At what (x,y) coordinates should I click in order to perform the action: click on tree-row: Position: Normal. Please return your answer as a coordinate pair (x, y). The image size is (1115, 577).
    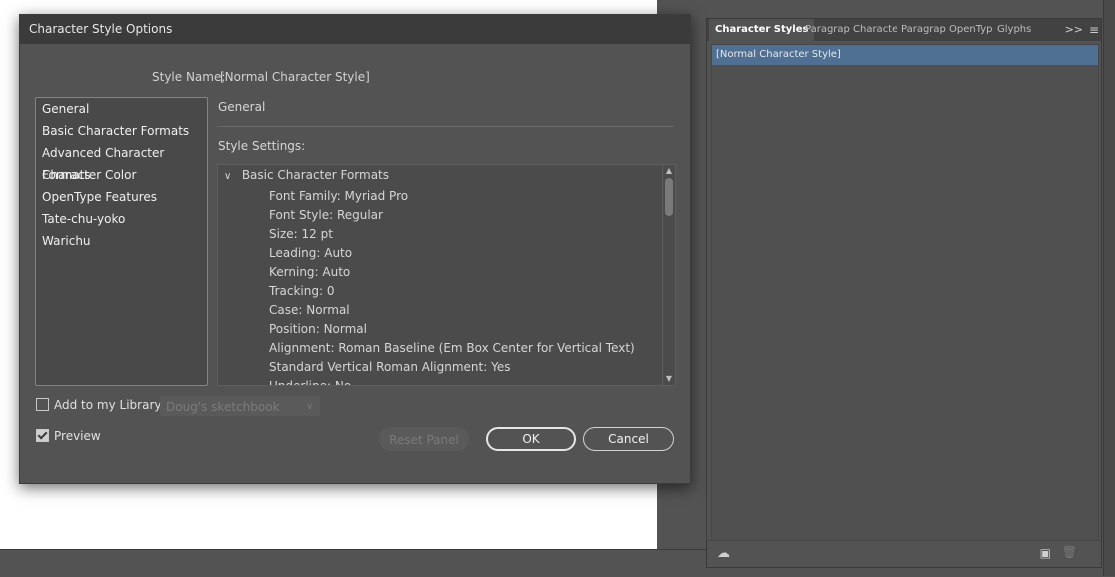
    Looking at the image, I should click on (318, 329).